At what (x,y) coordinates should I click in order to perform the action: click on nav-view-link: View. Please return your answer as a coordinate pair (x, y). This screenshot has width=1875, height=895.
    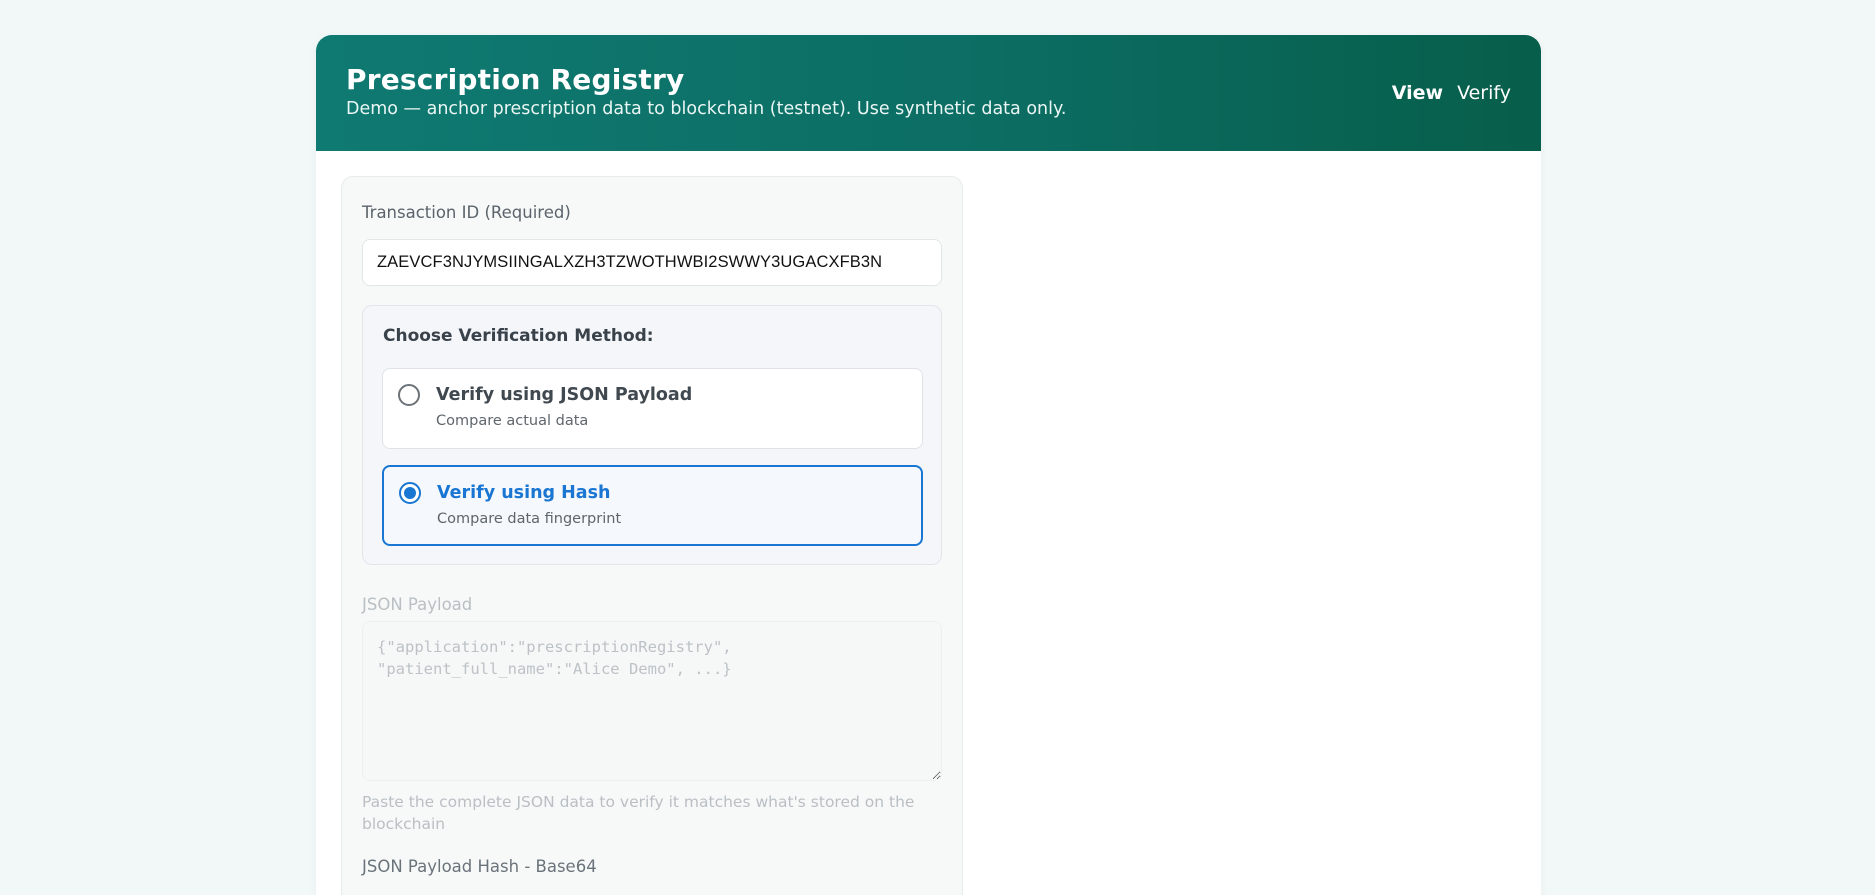
    Looking at the image, I should click on (1417, 93).